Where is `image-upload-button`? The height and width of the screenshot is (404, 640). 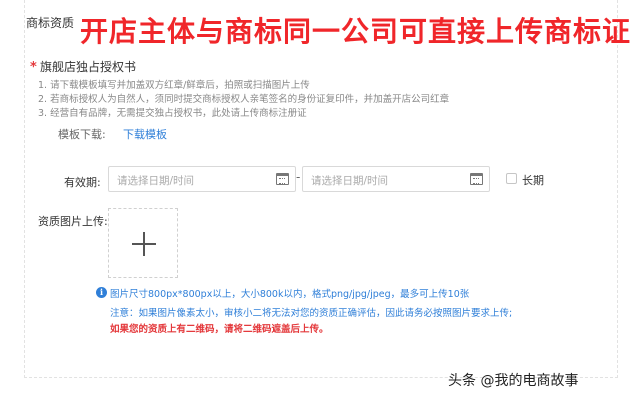 image-upload-button is located at coordinates (143, 243).